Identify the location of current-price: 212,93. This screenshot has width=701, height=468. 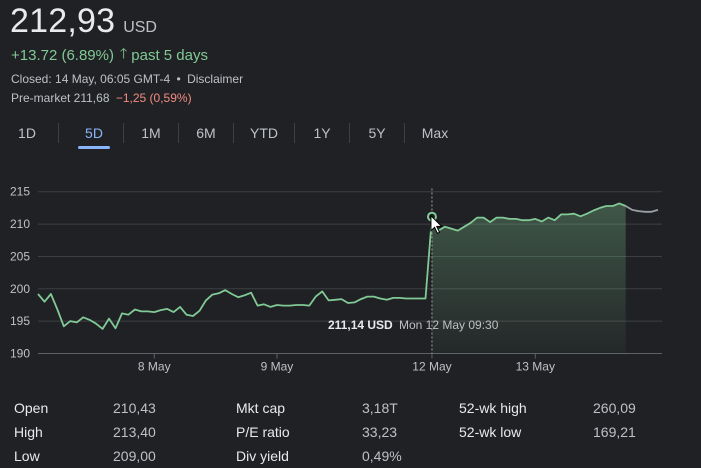
(63, 21).